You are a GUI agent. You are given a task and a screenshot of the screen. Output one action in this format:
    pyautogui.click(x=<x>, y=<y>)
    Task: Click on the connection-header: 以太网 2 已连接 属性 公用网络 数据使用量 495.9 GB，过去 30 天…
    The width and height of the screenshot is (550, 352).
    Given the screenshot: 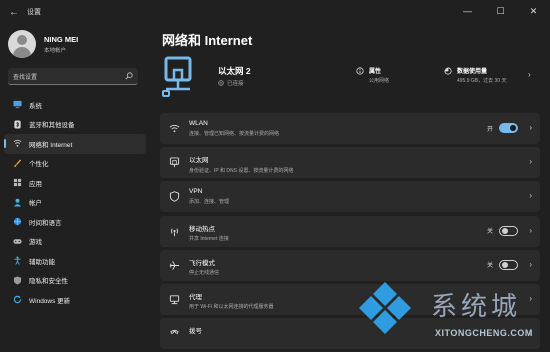 What is the action you would take?
    pyautogui.click(x=350, y=77)
    